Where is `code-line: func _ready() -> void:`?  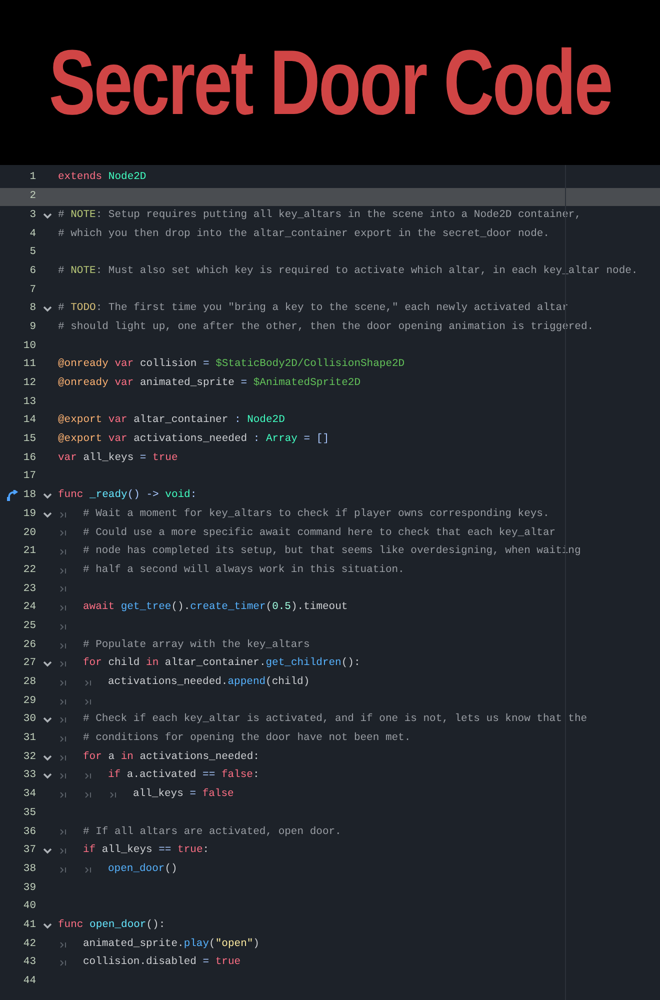
code-line: func _ready() -> void: is located at coordinates (127, 496).